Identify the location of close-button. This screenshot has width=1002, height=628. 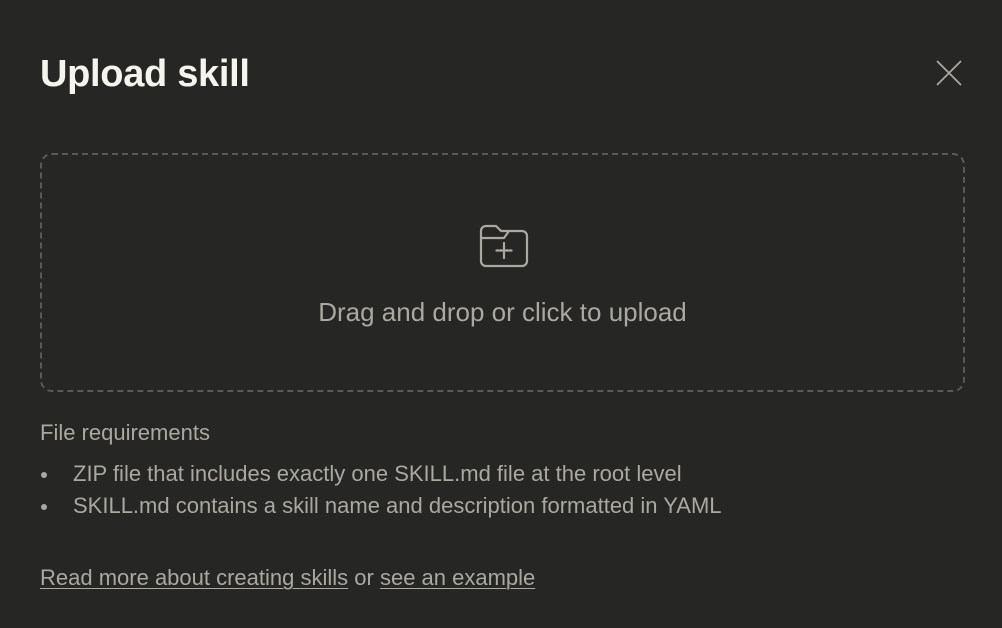
(949, 73).